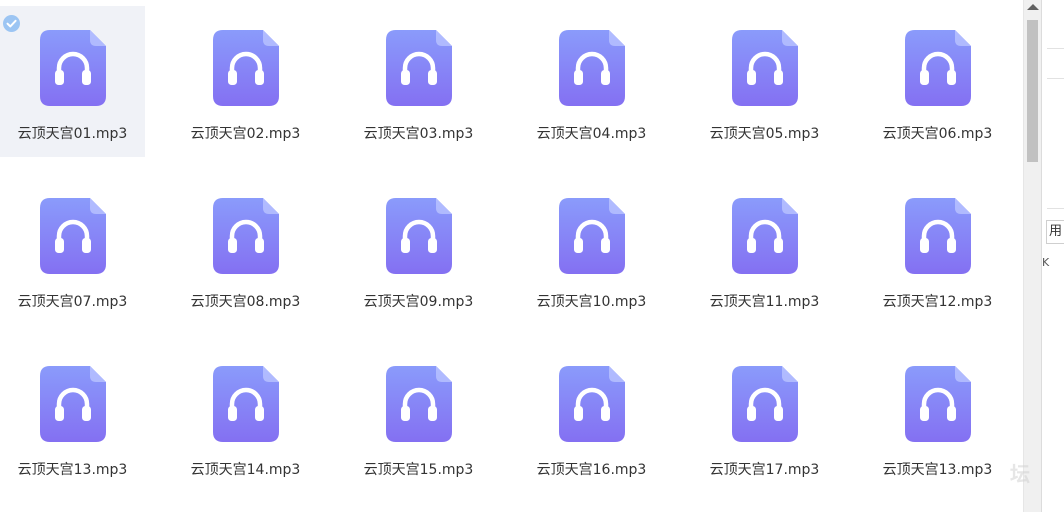  What do you see at coordinates (245, 302) in the screenshot?
I see `file-name: 云顶天宫08.mp3` at bounding box center [245, 302].